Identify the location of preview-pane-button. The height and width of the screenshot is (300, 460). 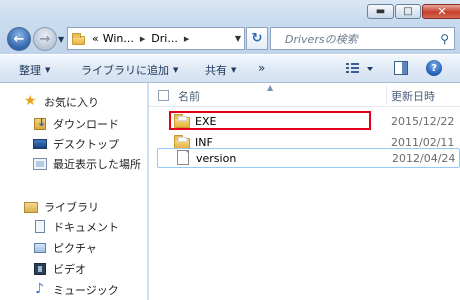
(401, 68).